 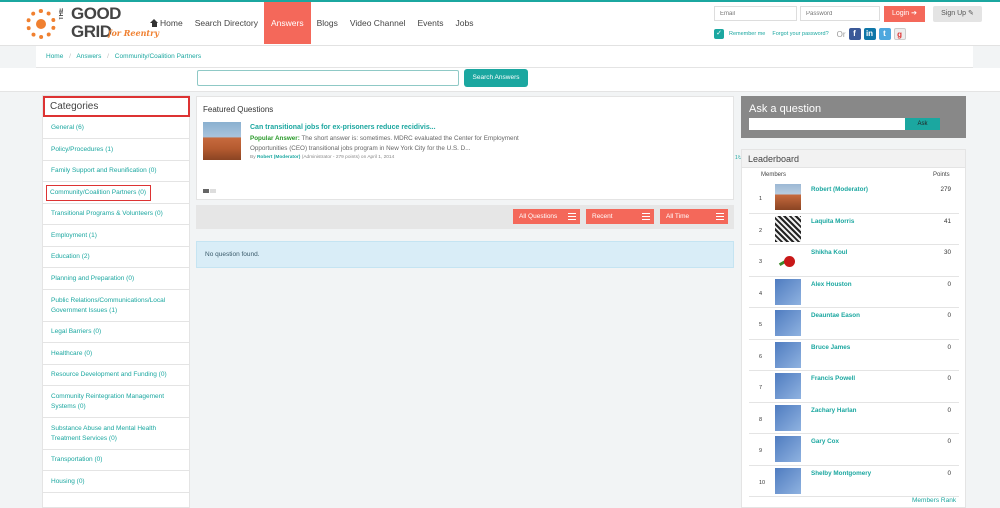 I want to click on nav-jobs: Jobs, so click(x=464, y=23).